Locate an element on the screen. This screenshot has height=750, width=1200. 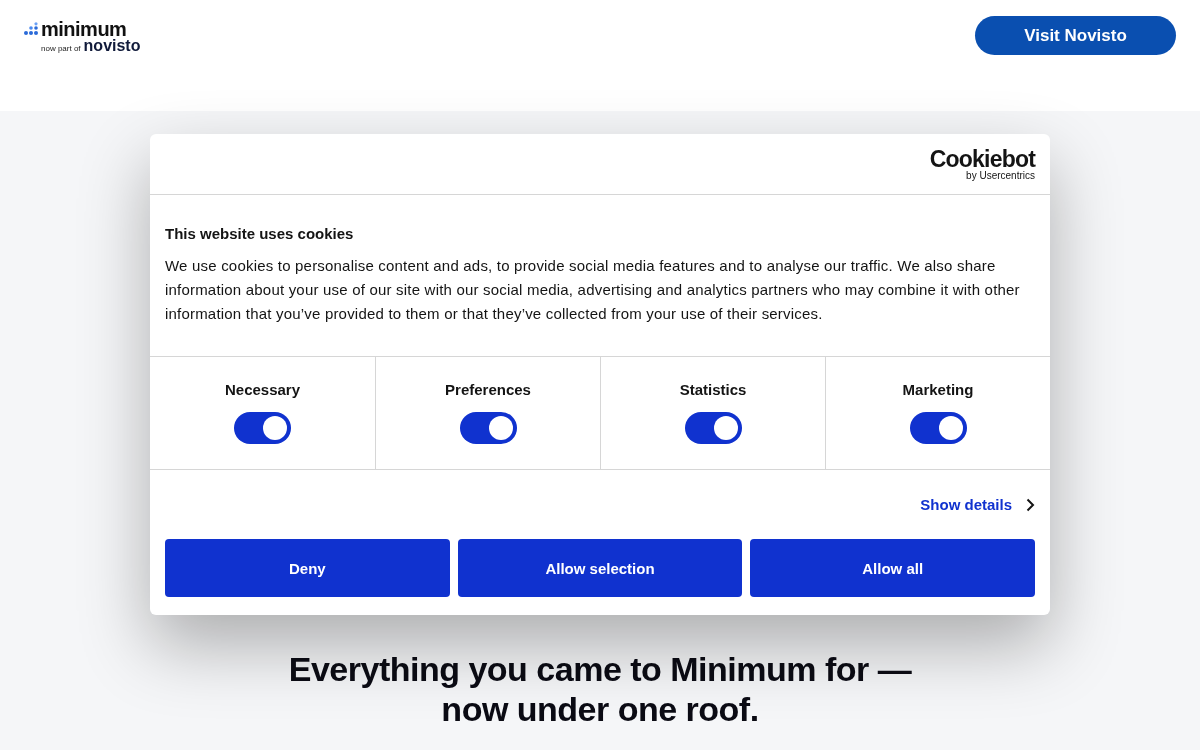
consent-button: Allow selection is located at coordinates (600, 568).